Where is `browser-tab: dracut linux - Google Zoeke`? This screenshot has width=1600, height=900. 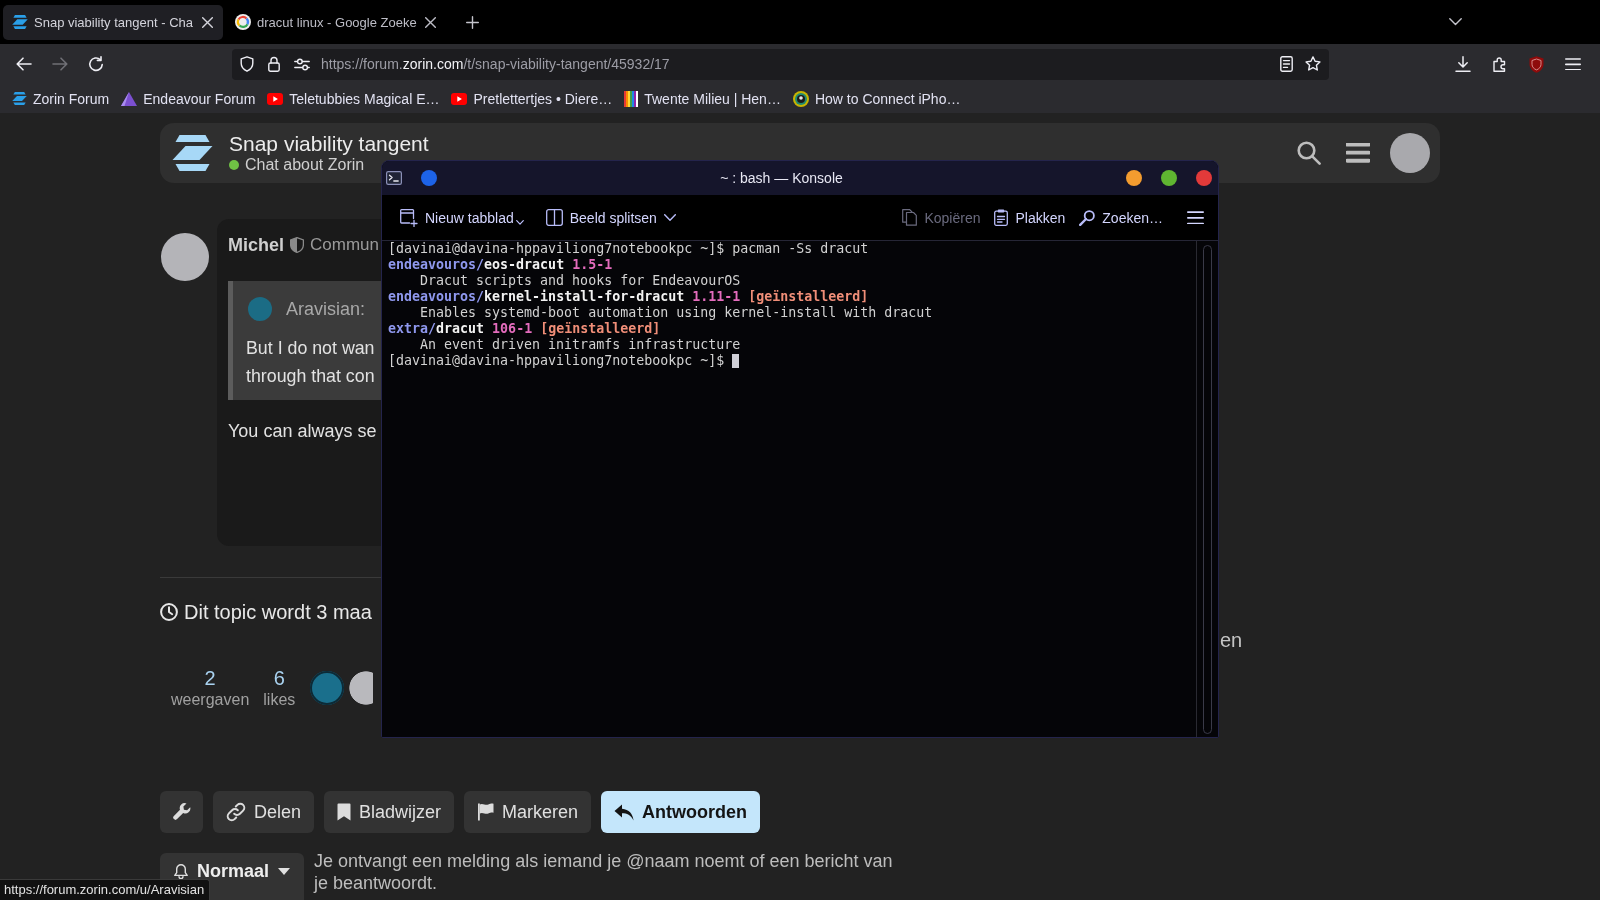
browser-tab: dracut linux - Google Zoeke is located at coordinates (336, 22).